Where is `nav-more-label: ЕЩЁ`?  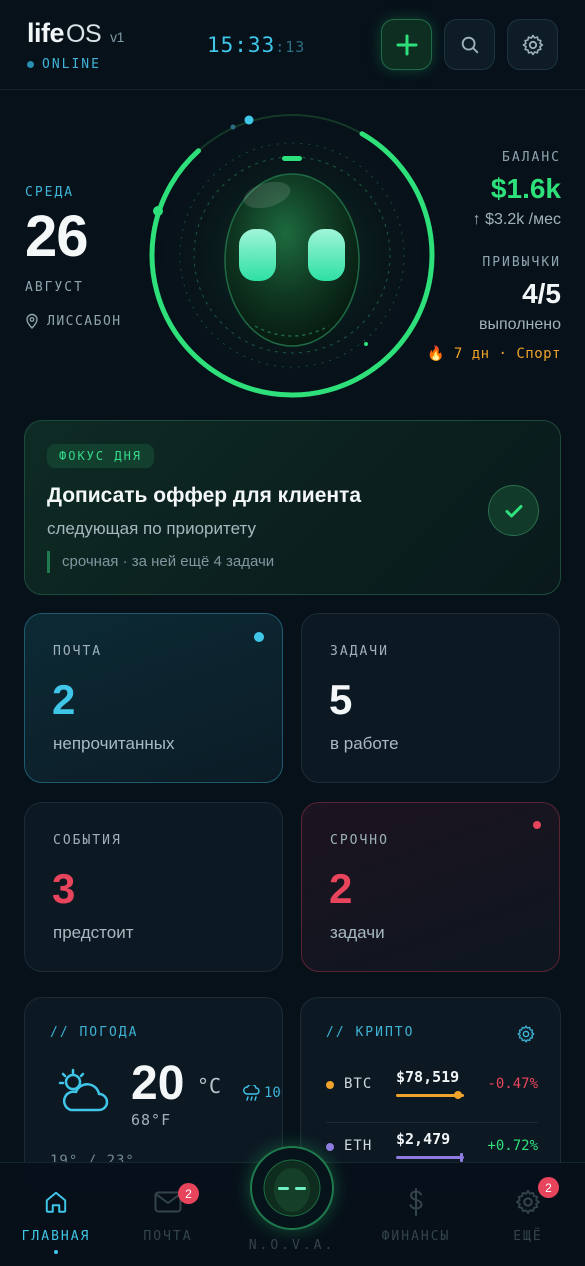
nav-more-label: ЕЩЁ is located at coordinates (528, 1236).